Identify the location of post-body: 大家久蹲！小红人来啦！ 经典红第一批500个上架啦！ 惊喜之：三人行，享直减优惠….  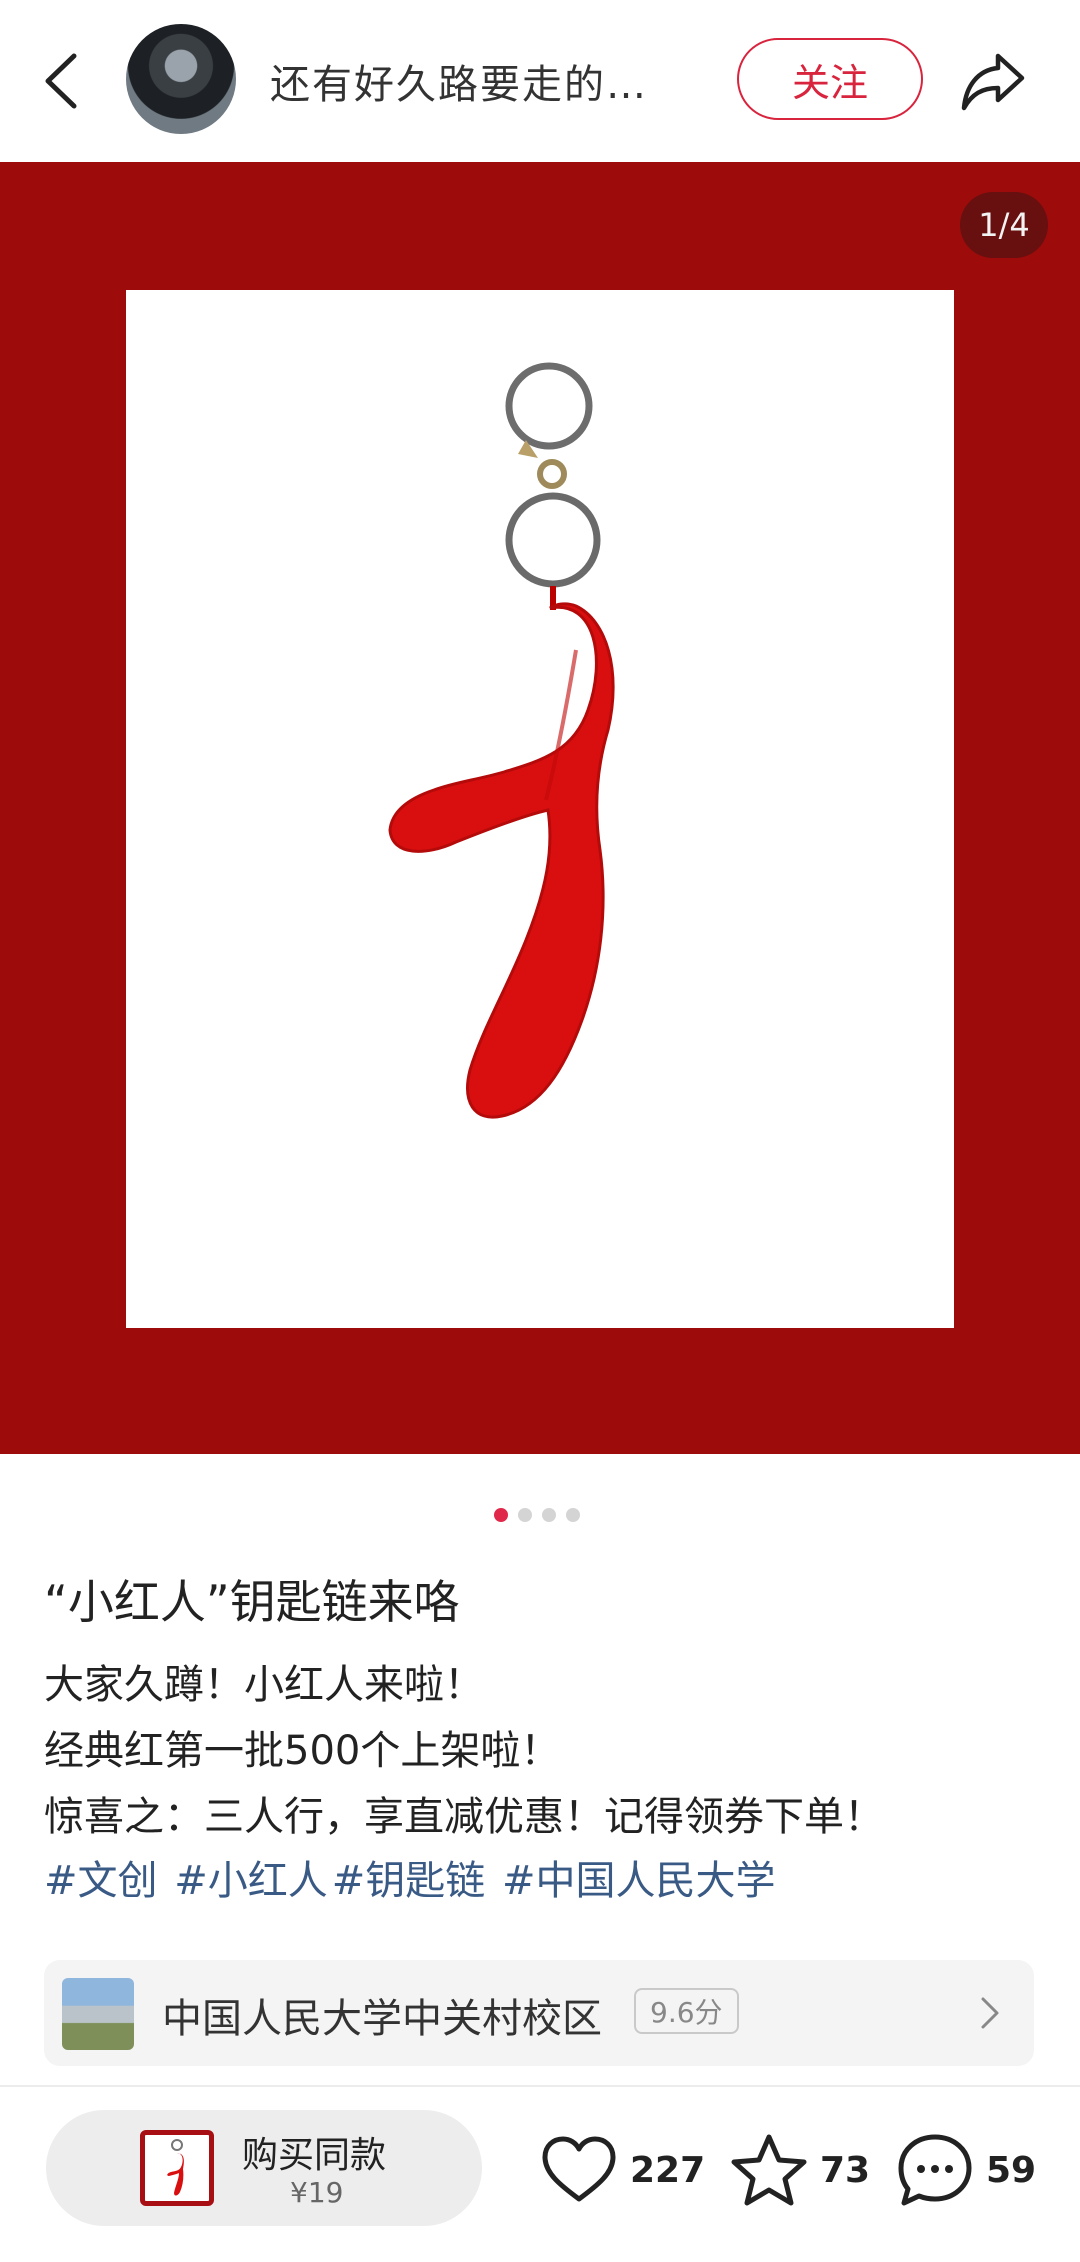
(464, 1751).